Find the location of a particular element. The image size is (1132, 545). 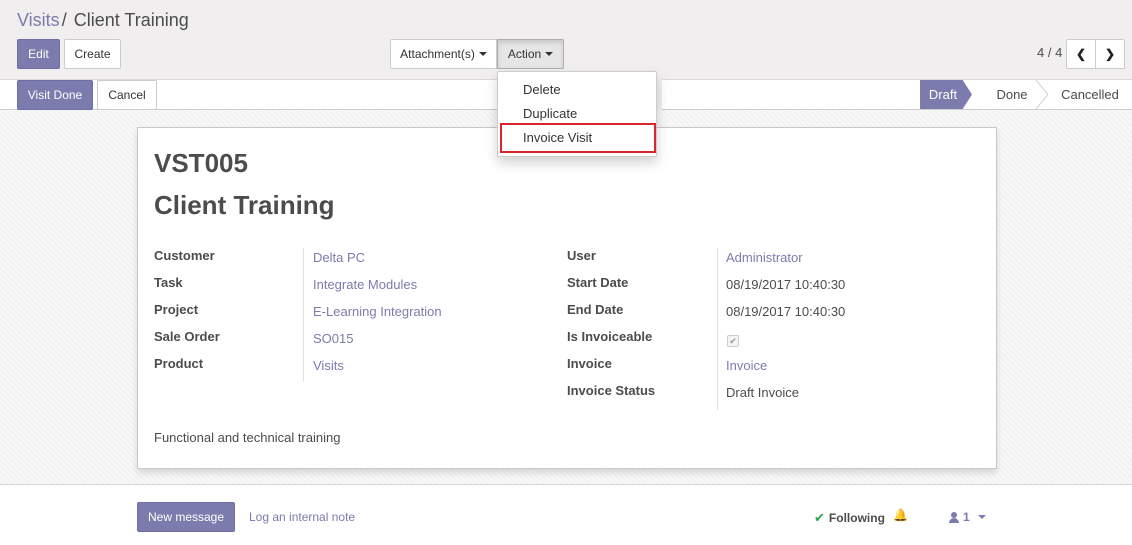

stage-draft: Draft is located at coordinates (946, 94).